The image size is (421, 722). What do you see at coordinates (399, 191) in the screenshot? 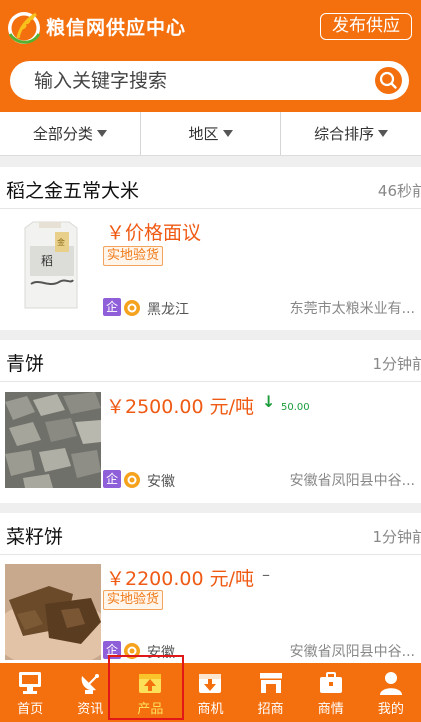
I see `listing-time: 46秒前` at bounding box center [399, 191].